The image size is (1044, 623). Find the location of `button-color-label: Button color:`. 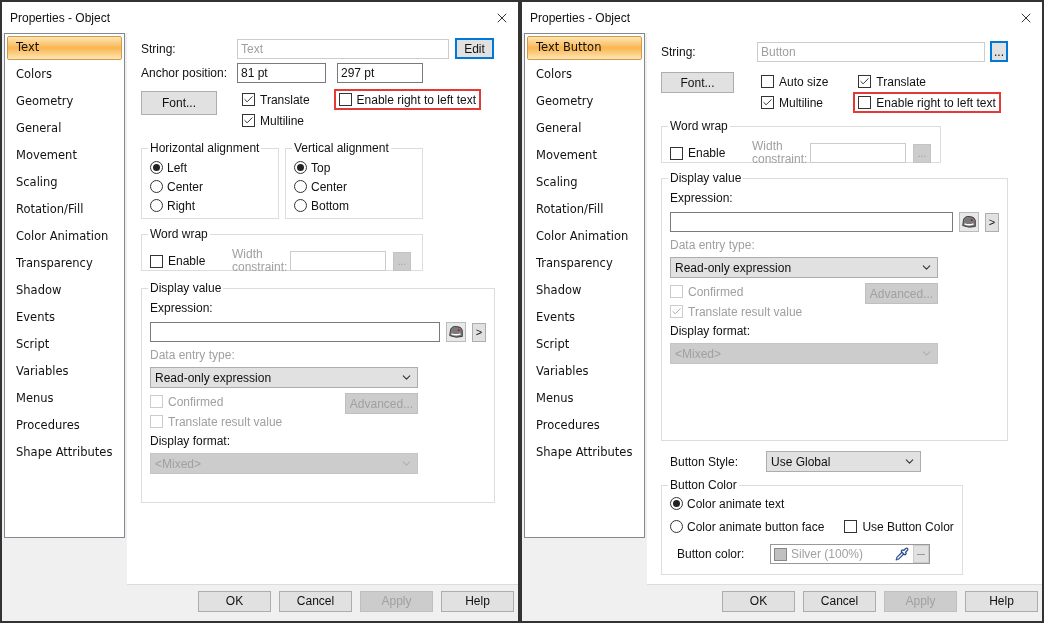

button-color-label: Button color: is located at coordinates (711, 554).